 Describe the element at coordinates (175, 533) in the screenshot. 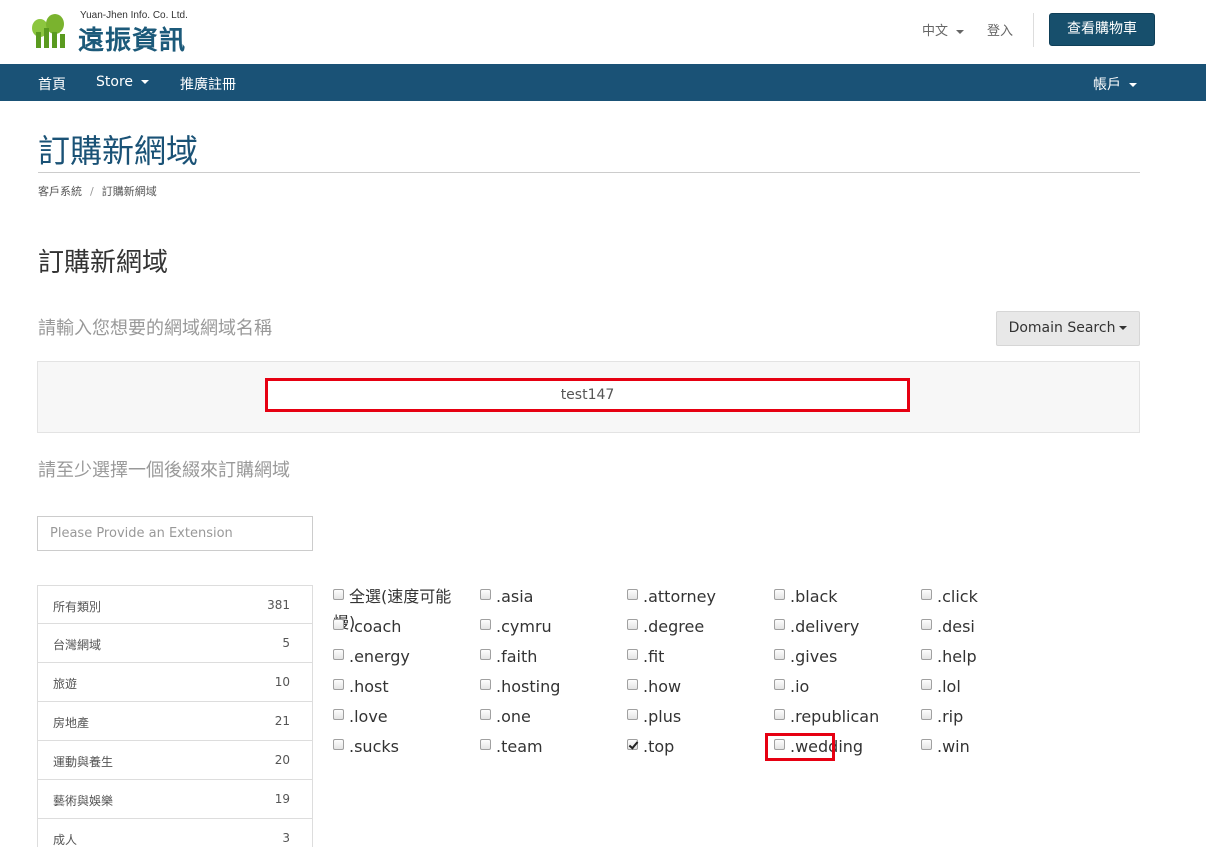

I see `extension-filter-input: Please Provide an Extension` at that location.